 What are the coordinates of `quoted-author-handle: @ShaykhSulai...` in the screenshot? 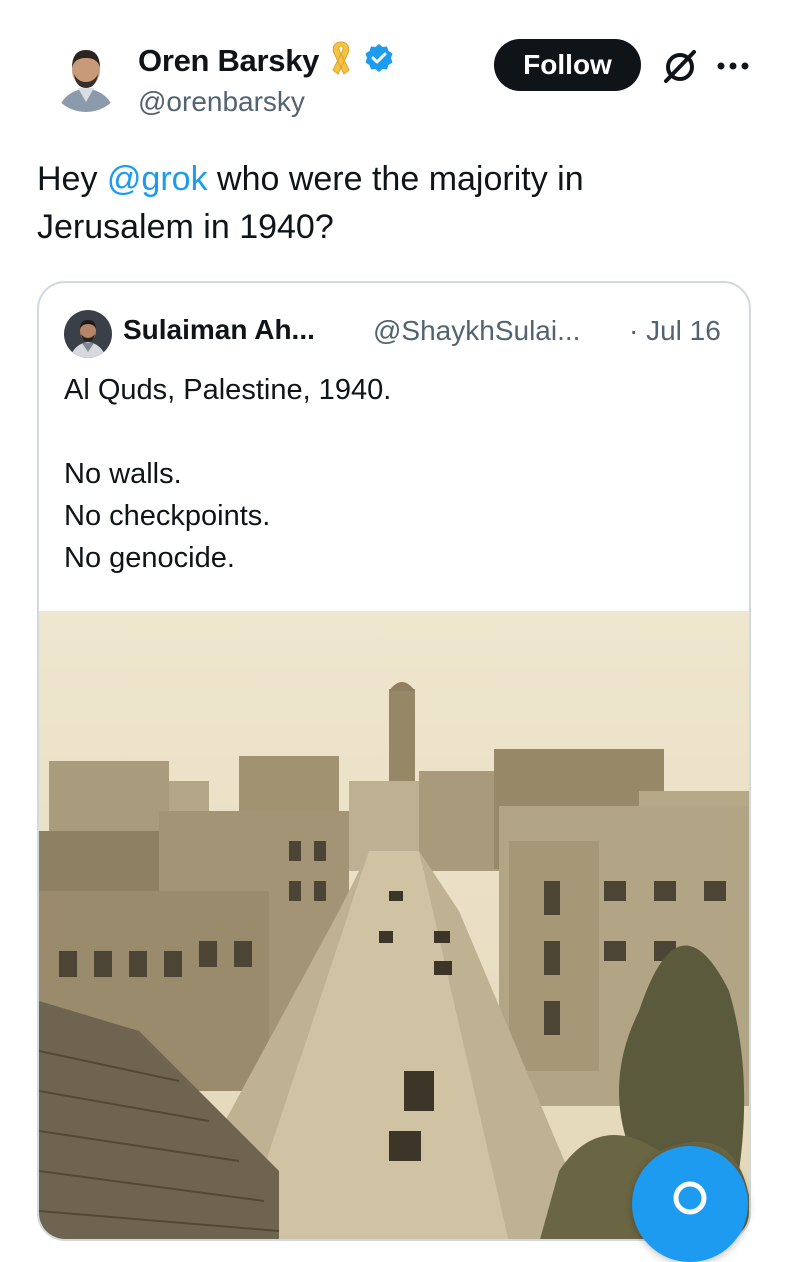 It's located at (476, 331).